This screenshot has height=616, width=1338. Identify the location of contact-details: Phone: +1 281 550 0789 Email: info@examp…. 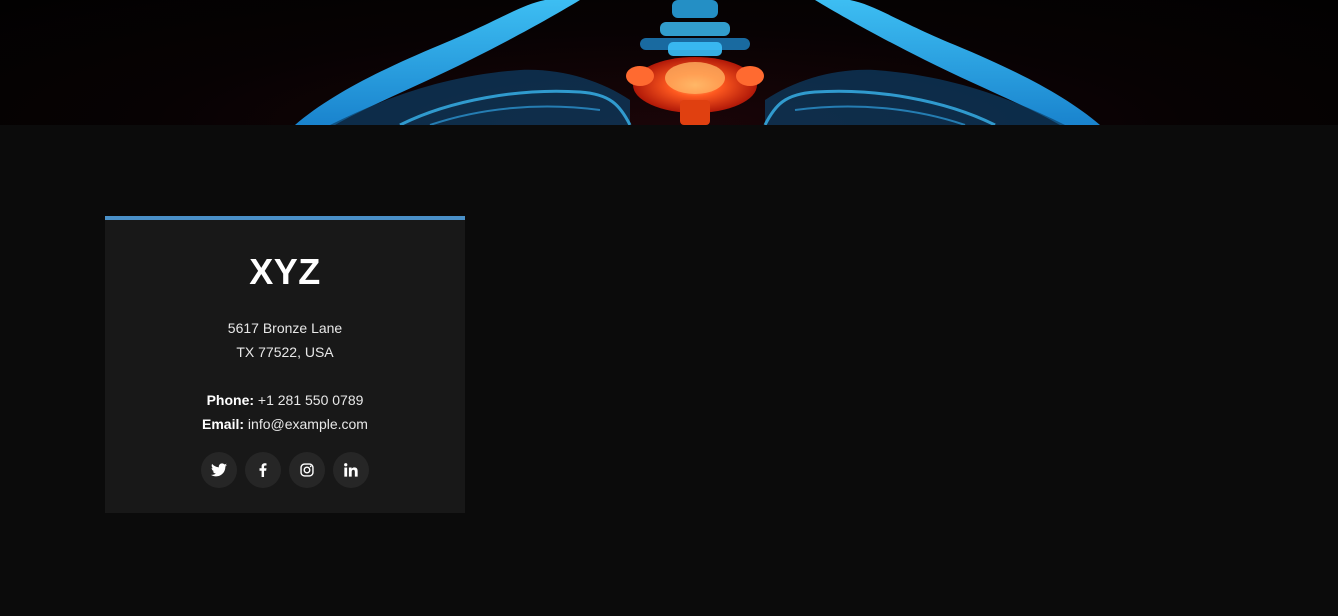
(285, 412).